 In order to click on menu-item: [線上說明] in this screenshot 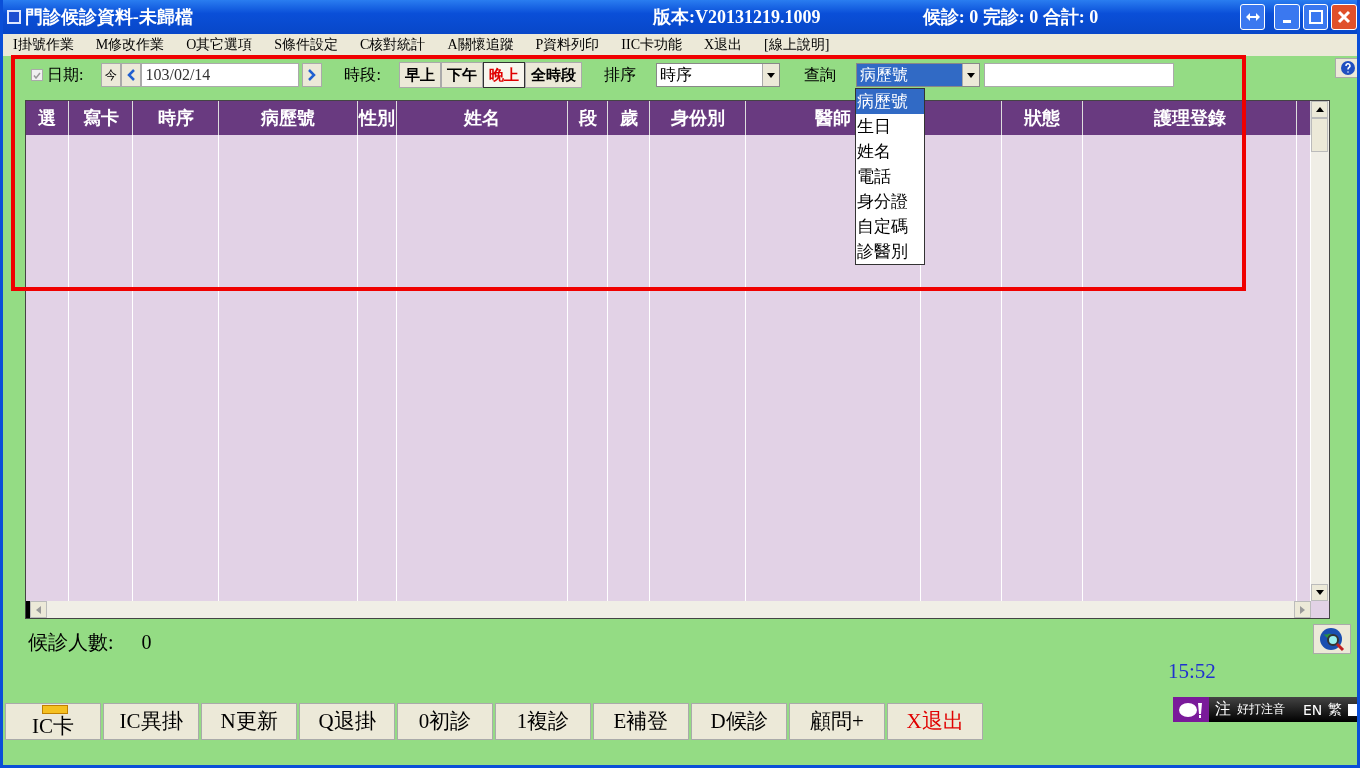, I will do `click(797, 45)`.